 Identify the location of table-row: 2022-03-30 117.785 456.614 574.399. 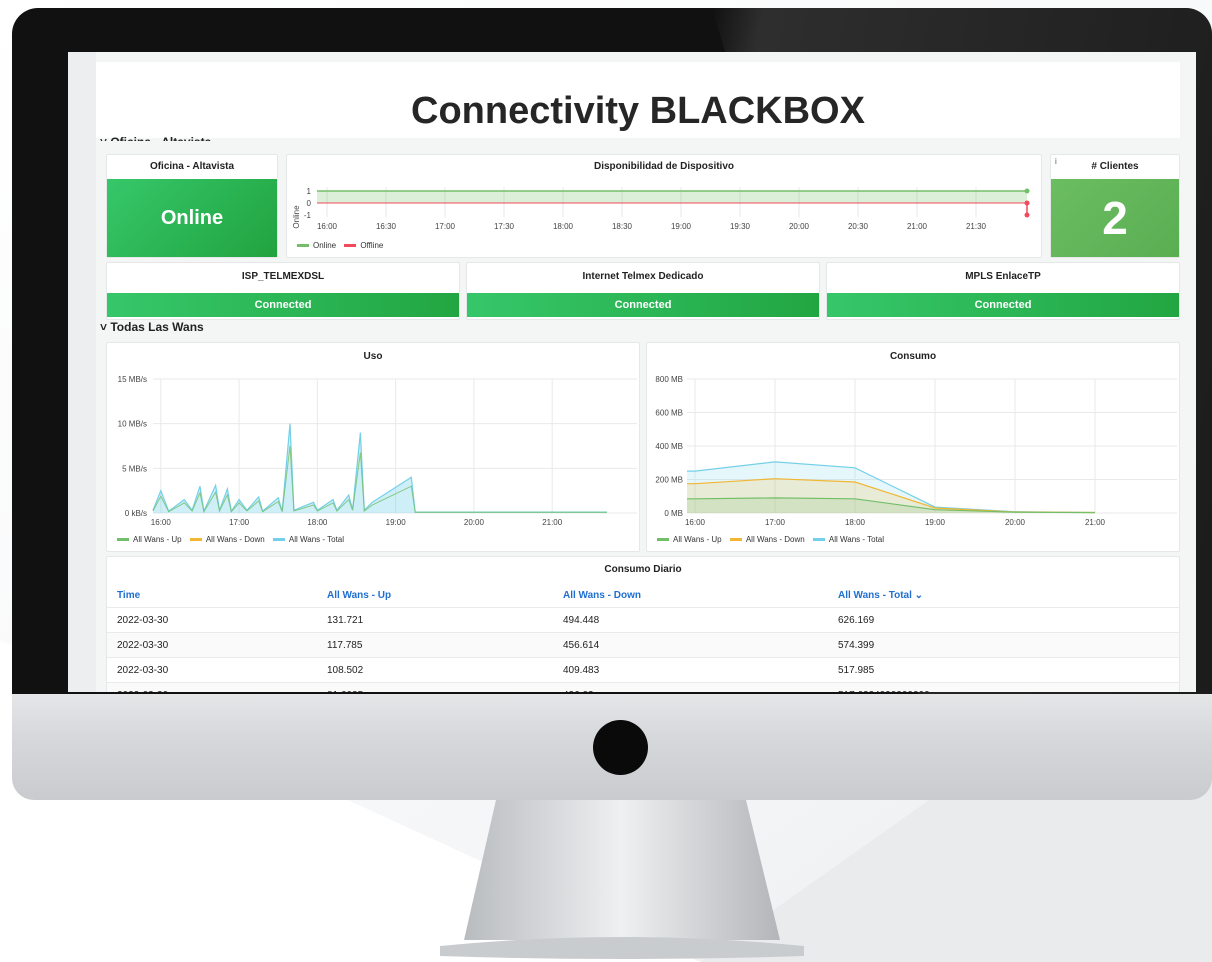
(643, 645).